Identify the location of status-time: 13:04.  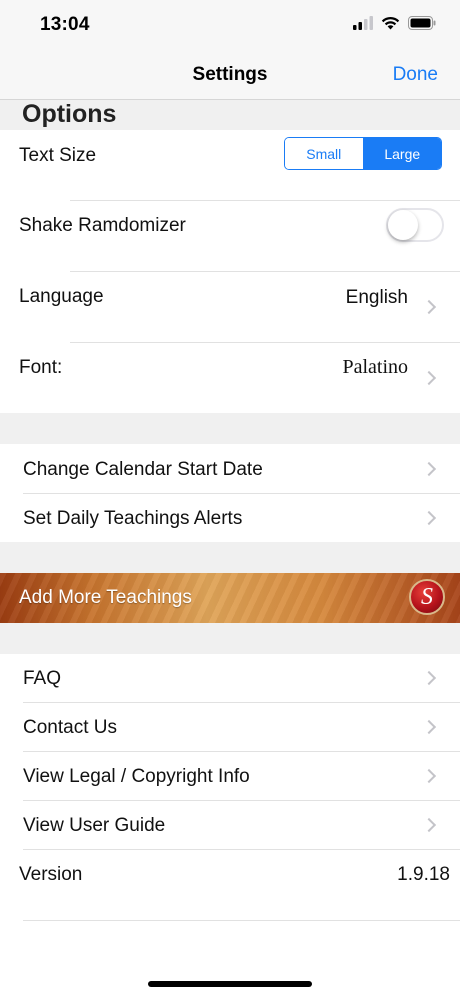
(65, 24).